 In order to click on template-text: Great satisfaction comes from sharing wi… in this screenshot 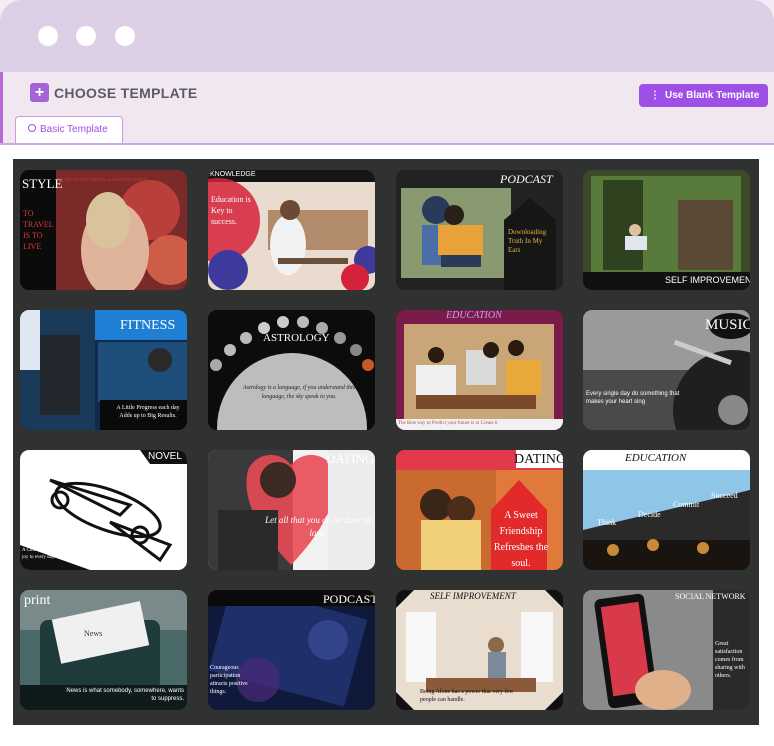, I will do `click(730, 660)`.